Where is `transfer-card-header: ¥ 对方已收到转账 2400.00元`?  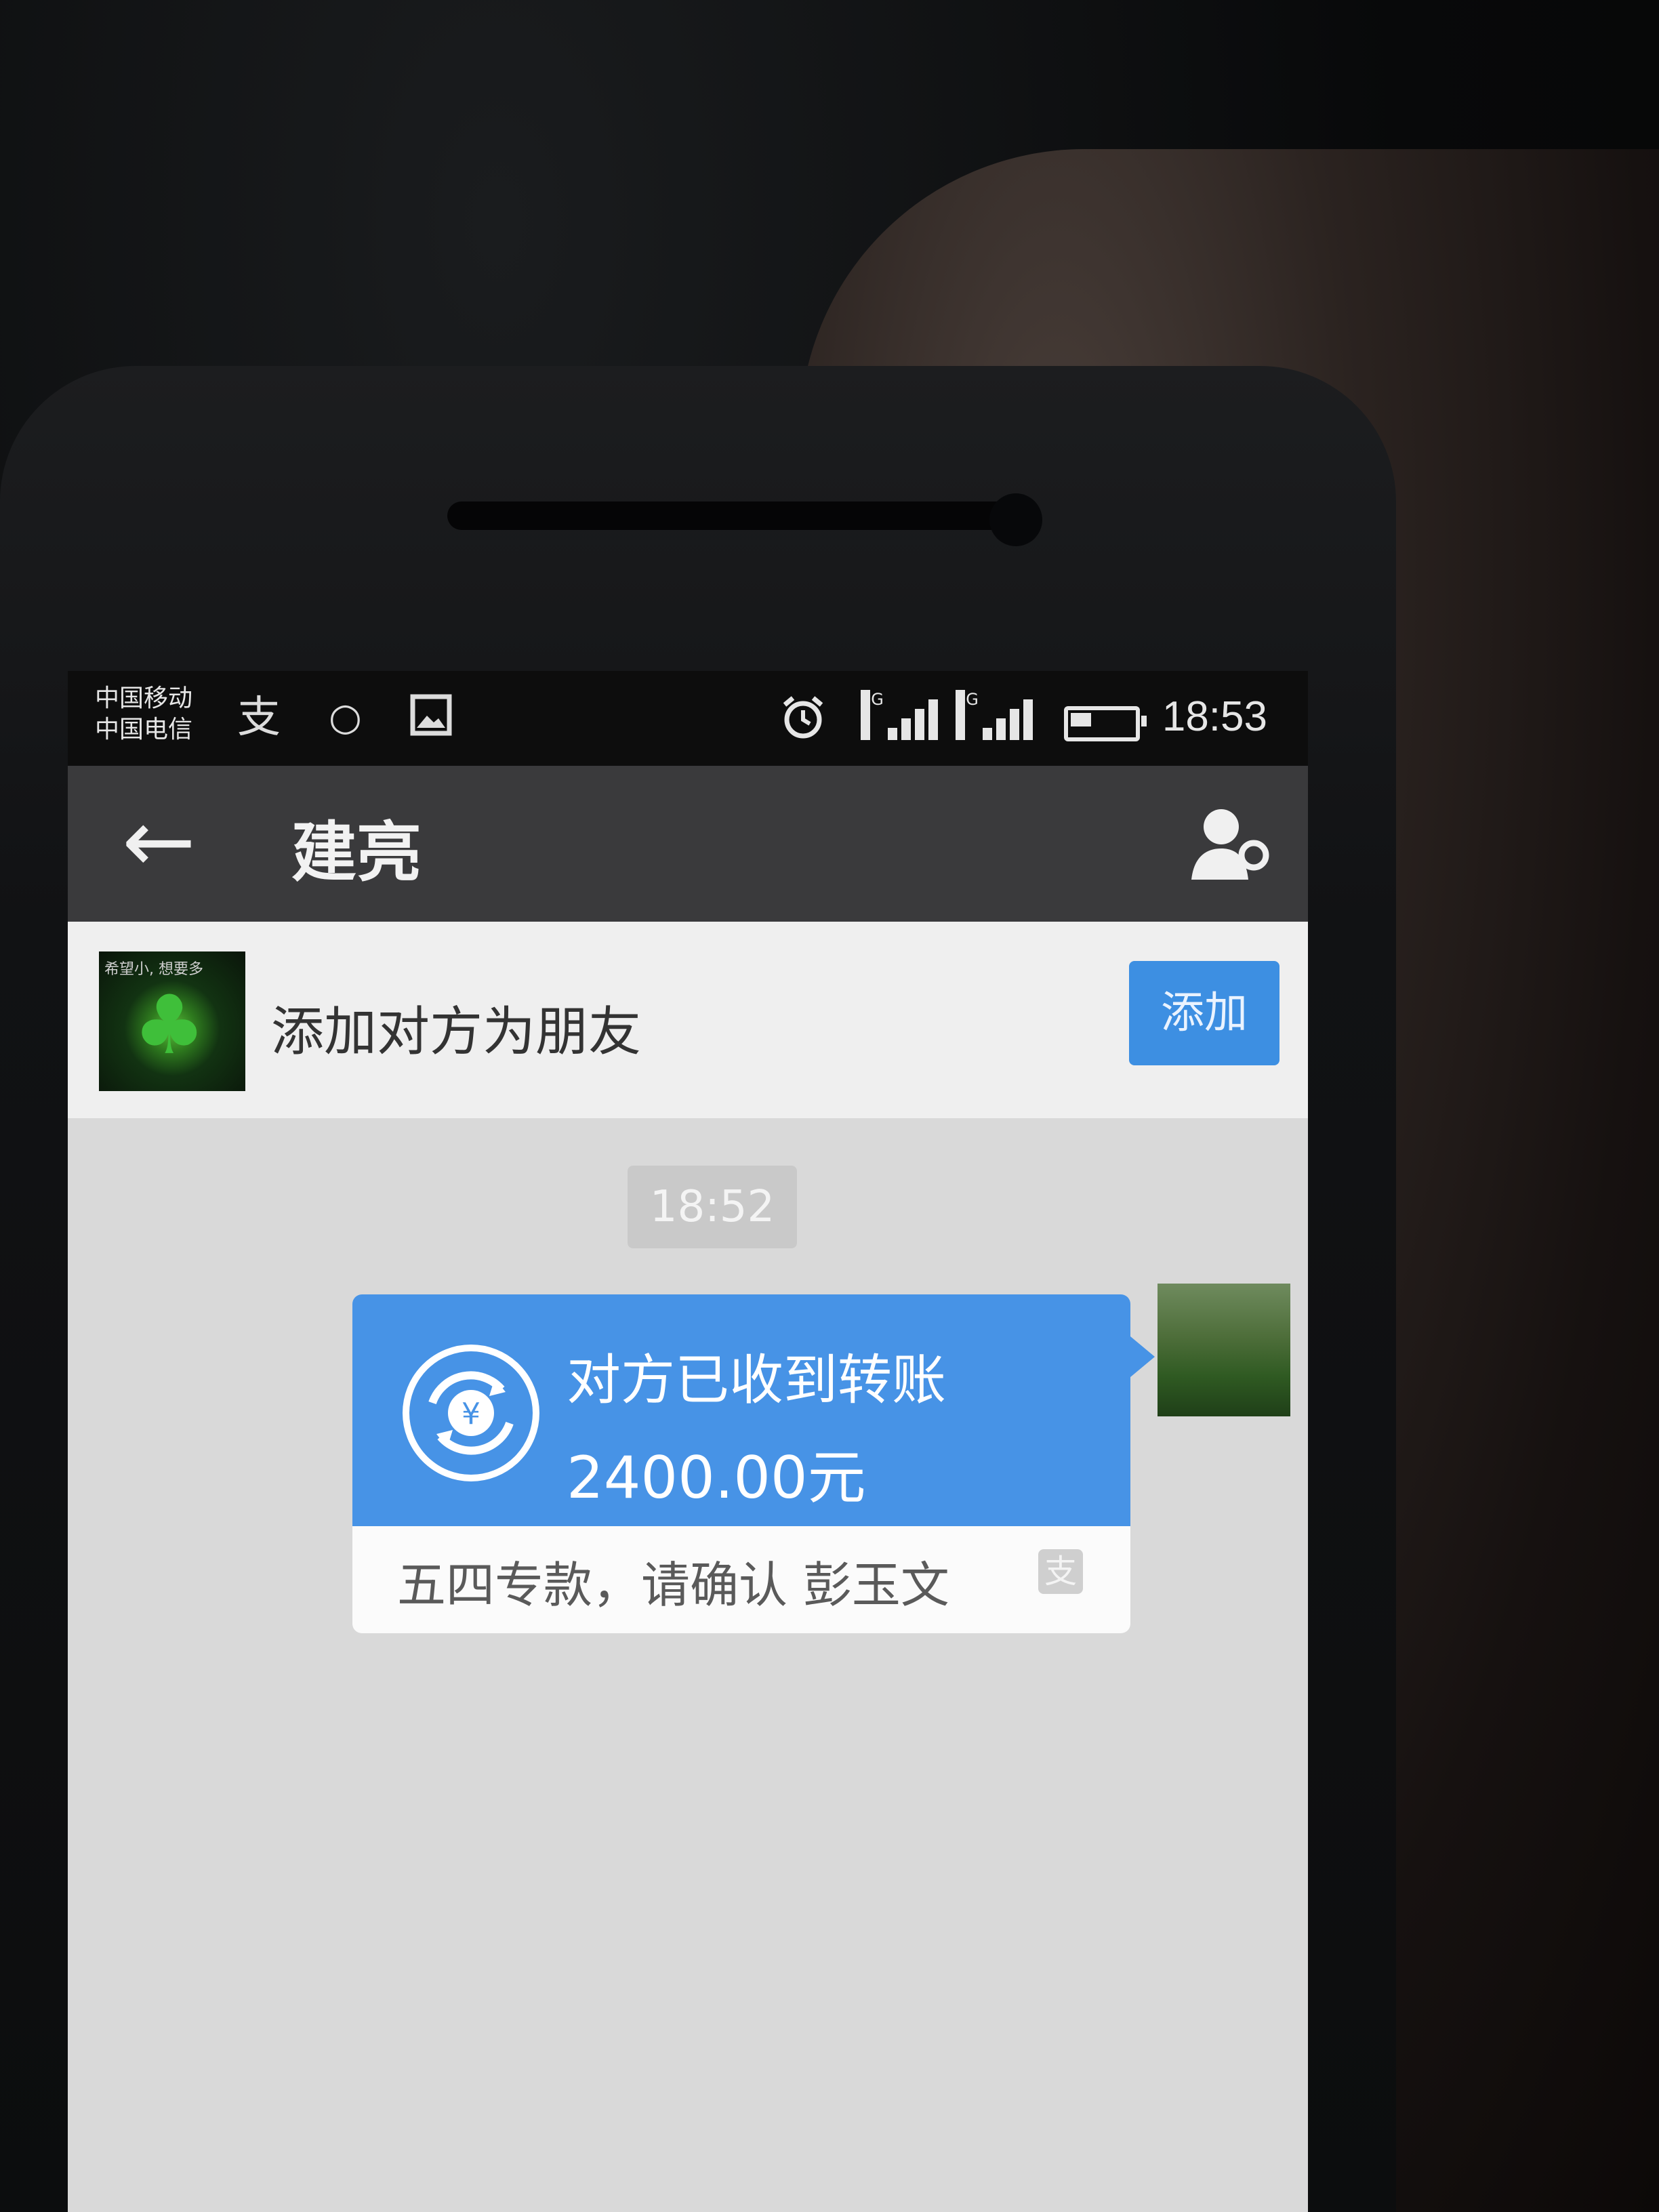
transfer-card-header: ¥ 对方已收到转账 2400.00元 is located at coordinates (754, 1410).